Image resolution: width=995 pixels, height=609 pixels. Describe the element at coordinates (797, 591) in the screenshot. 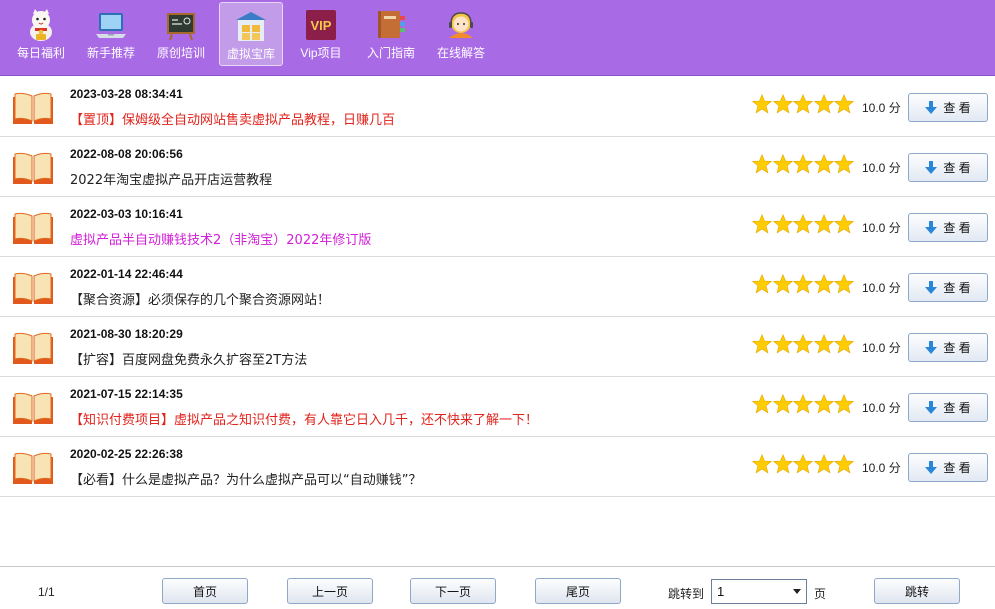

I see `chevron-down-icon` at that location.